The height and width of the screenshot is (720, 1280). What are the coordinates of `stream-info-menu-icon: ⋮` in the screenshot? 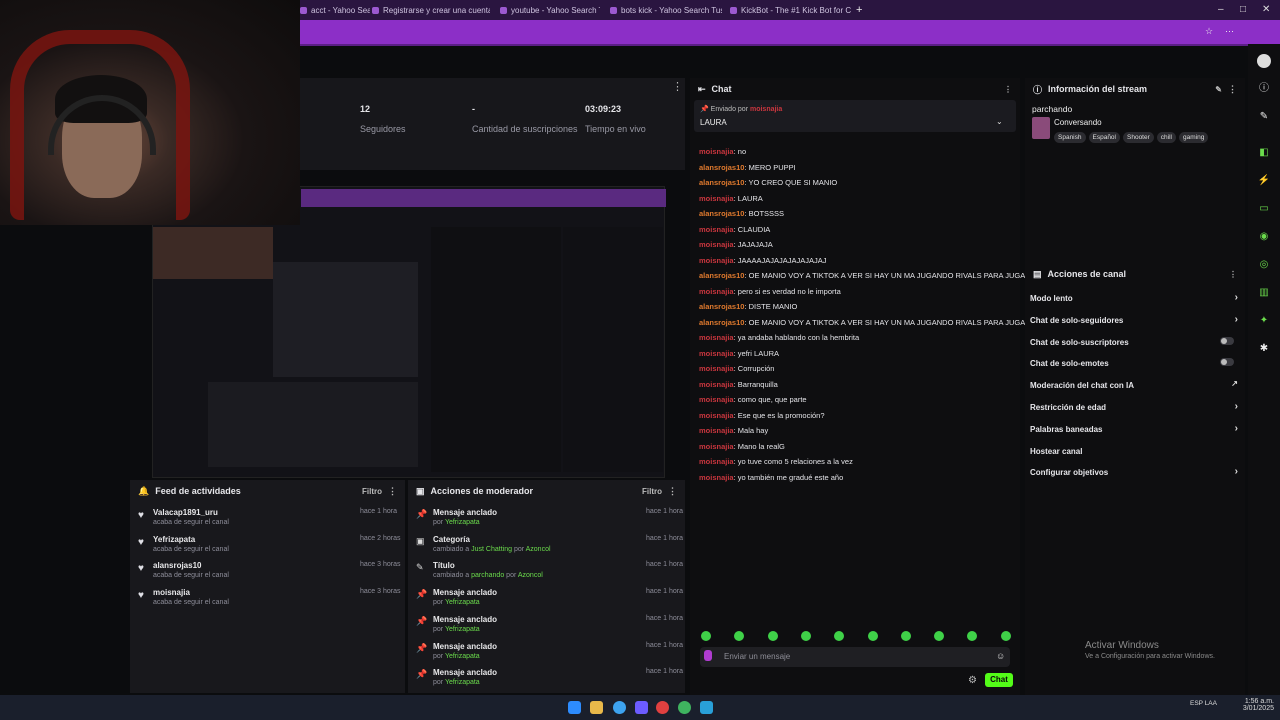 It's located at (1232, 89).